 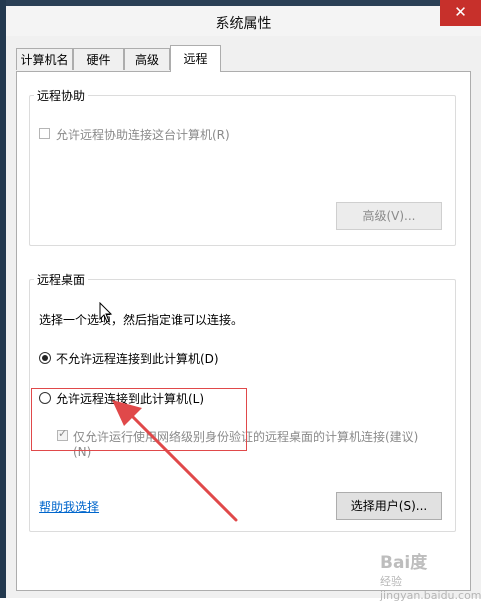 What do you see at coordinates (430, 575) in the screenshot?
I see `baidu-watermark: Bai度 经验 jingyan.baidu.com` at bounding box center [430, 575].